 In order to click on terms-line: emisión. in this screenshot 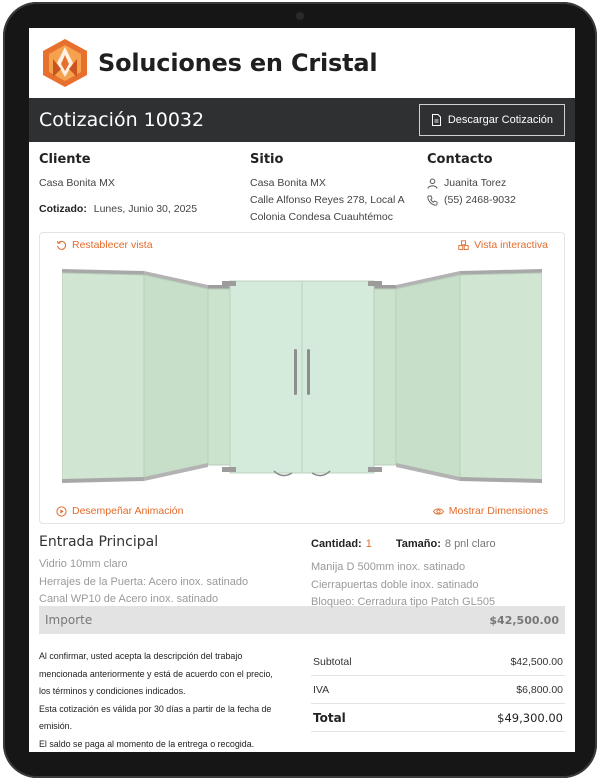, I will do `click(56, 726)`.